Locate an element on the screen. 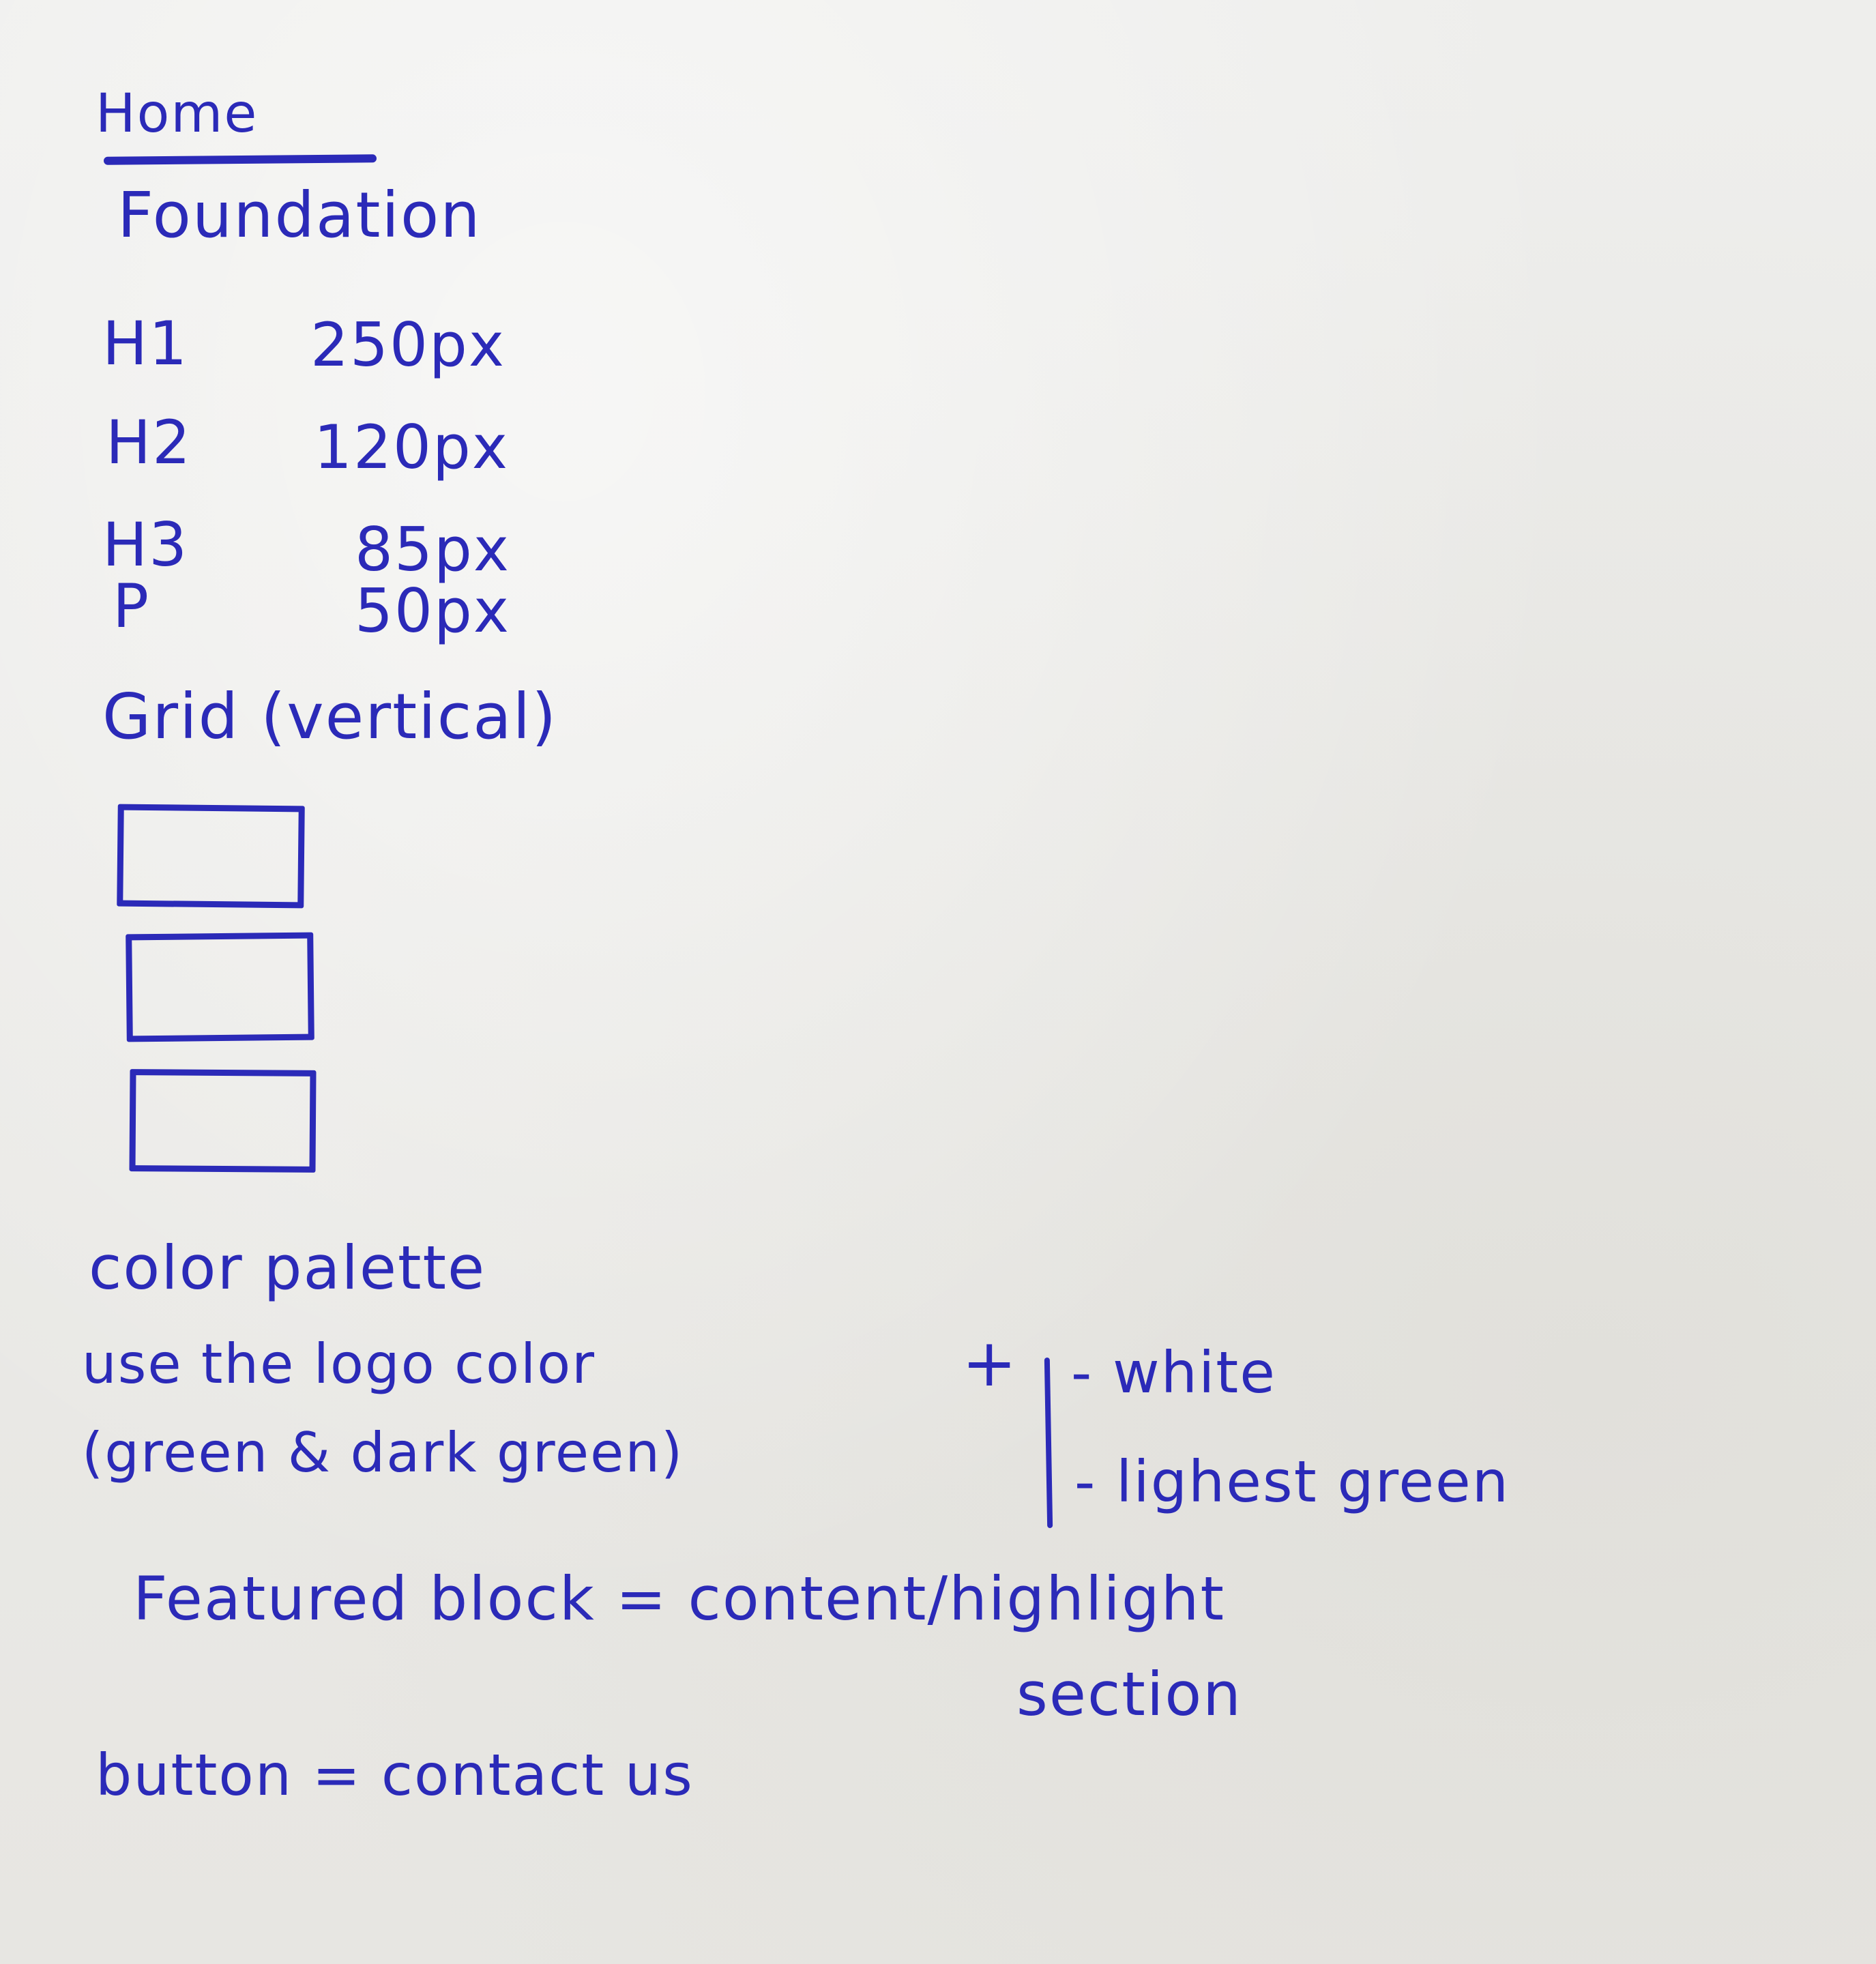 This screenshot has width=1876, height=1964. featured-block-note: Featured block = content/highlight is located at coordinates (679, 1599).